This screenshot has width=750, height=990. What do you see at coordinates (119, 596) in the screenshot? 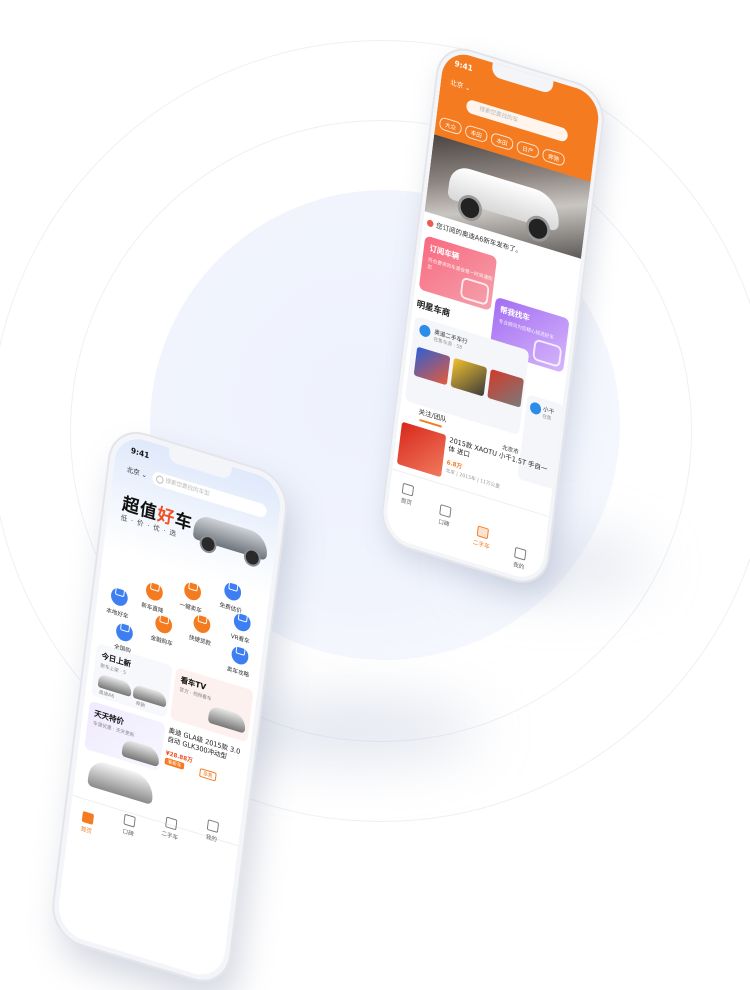
I see `local-car-icon` at bounding box center [119, 596].